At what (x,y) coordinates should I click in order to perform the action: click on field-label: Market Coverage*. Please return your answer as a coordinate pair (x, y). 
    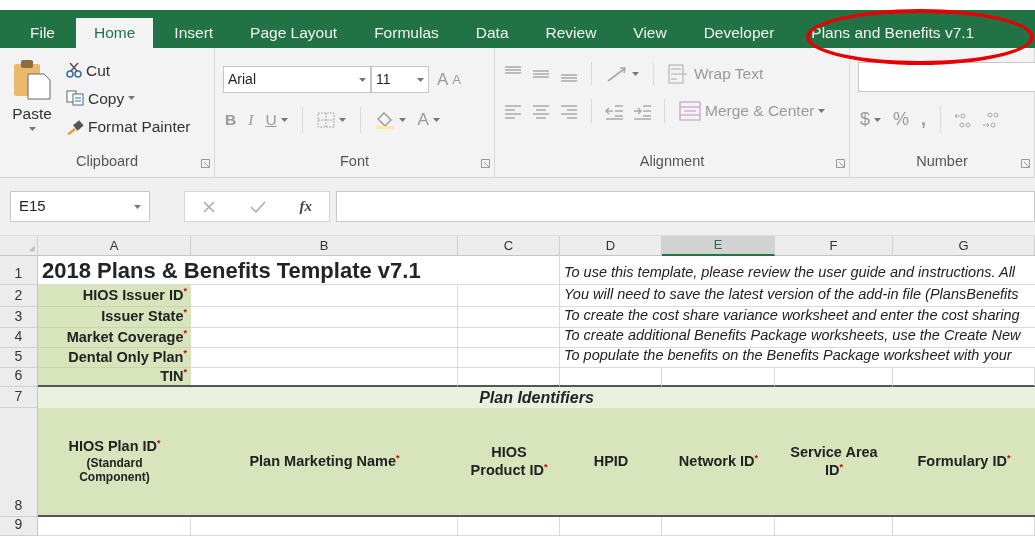
    Looking at the image, I should click on (114, 338).